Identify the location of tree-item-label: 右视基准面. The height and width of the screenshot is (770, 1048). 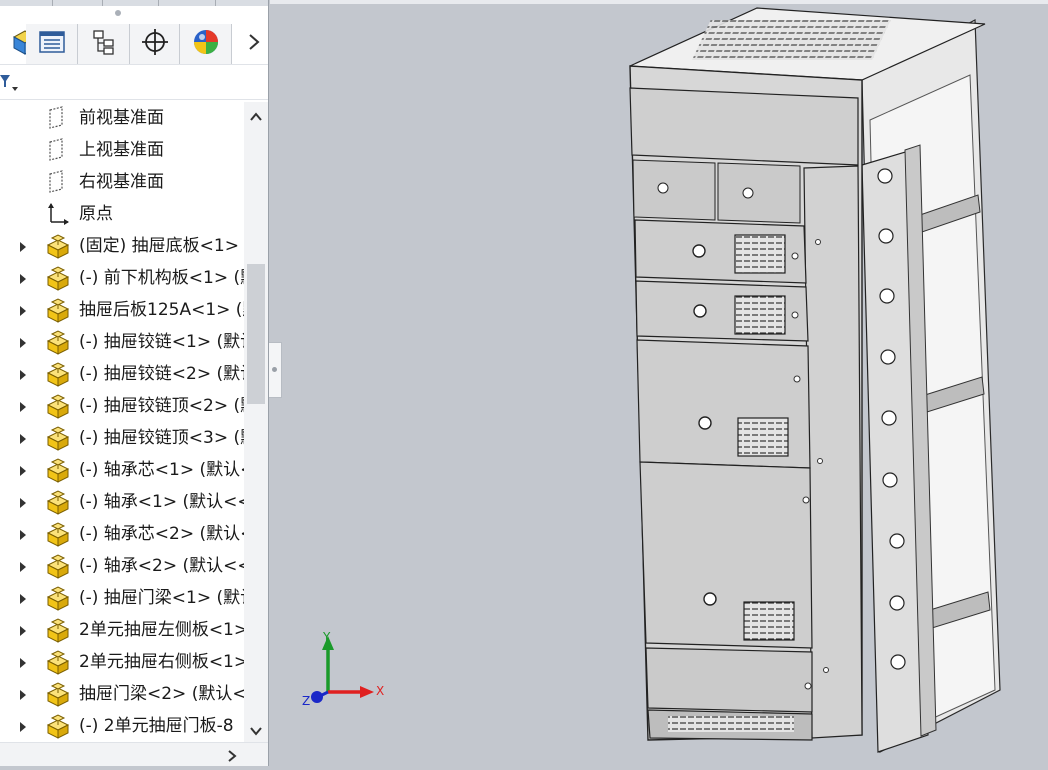
(121, 182).